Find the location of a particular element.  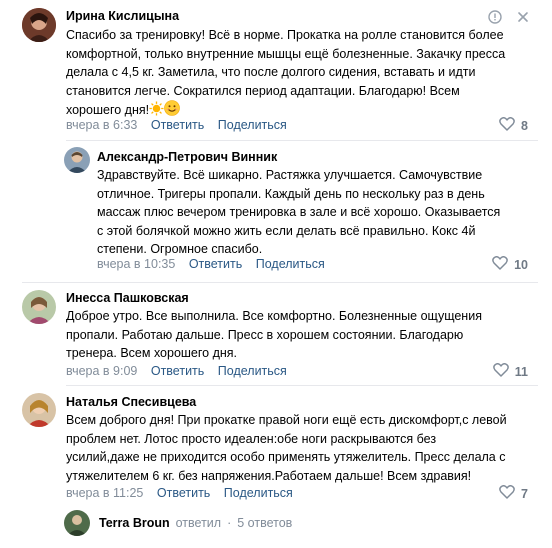

replies-action: ответил is located at coordinates (198, 523).